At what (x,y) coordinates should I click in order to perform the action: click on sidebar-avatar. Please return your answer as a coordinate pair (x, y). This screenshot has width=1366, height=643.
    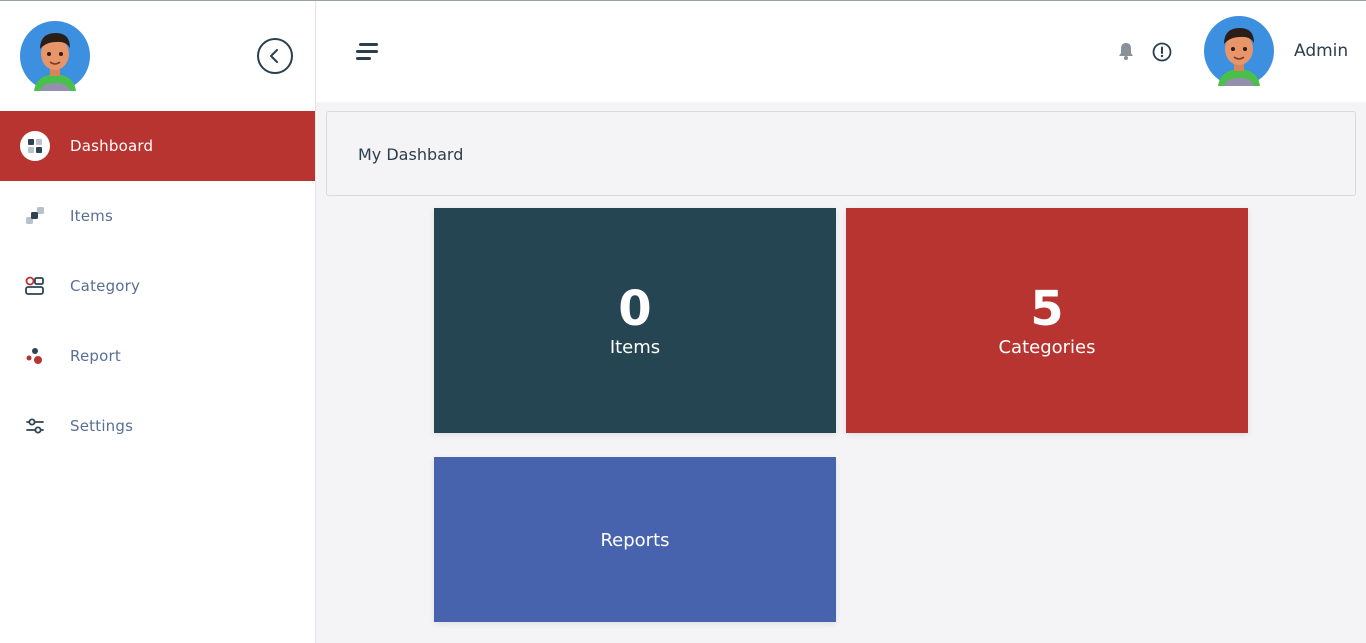
    Looking at the image, I should click on (55, 56).